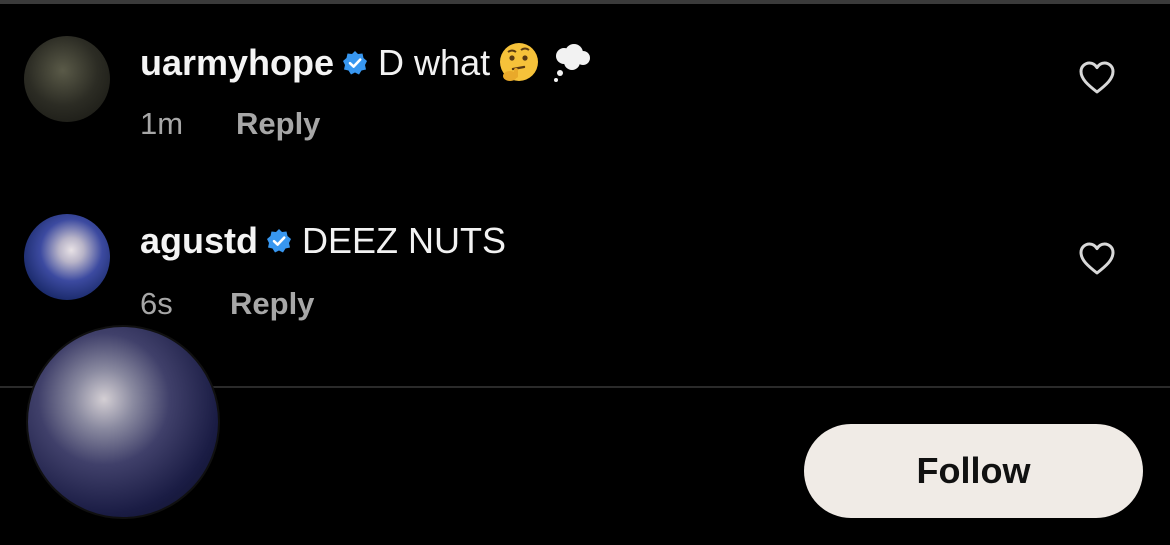 This screenshot has width=1170, height=545. Describe the element at coordinates (404, 240) in the screenshot. I see `comment-text: DEEZ NUTS` at that location.